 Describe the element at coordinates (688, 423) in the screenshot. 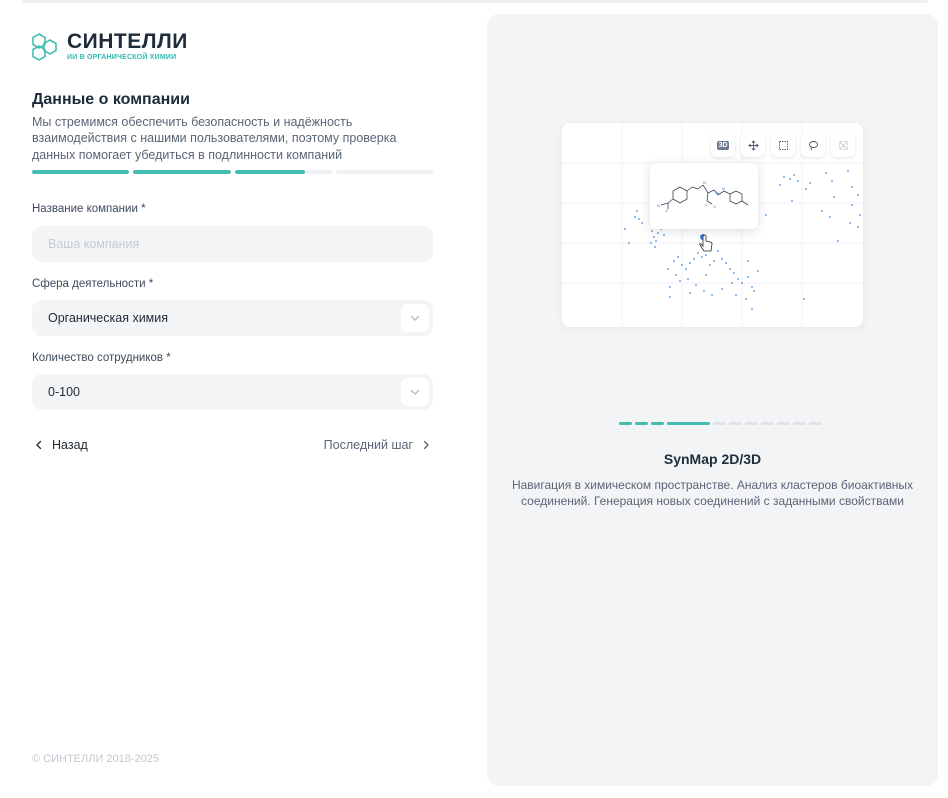

I see `carousel-dot-active` at that location.